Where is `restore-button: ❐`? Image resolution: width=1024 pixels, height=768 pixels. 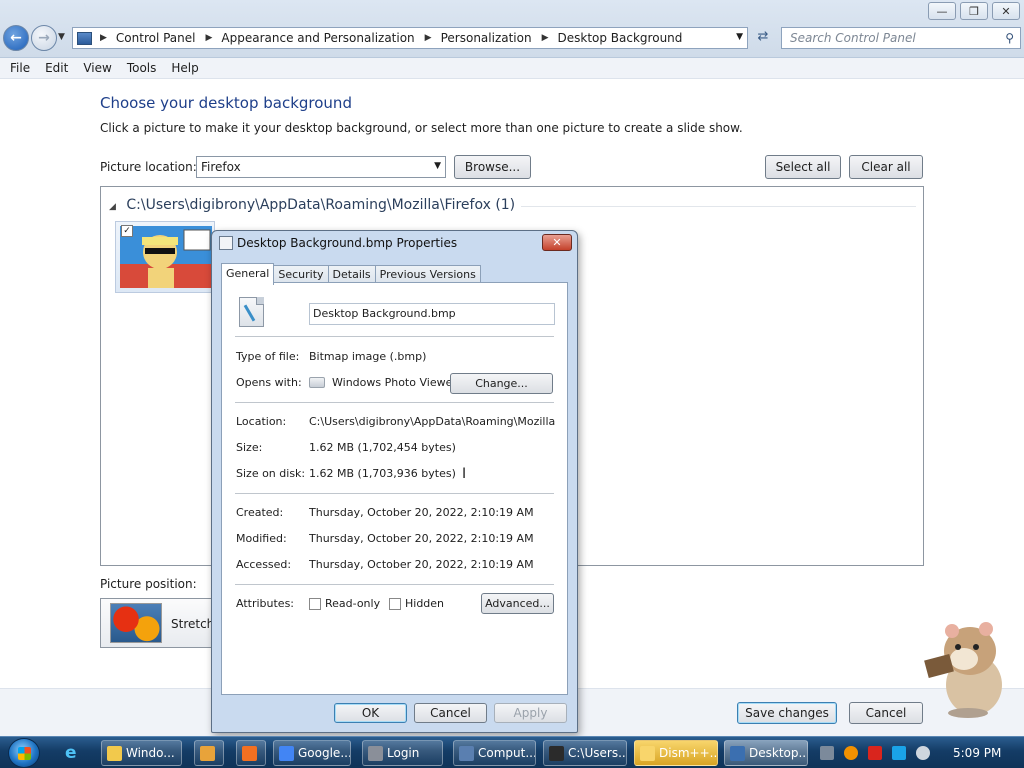 restore-button: ❐ is located at coordinates (974, 11).